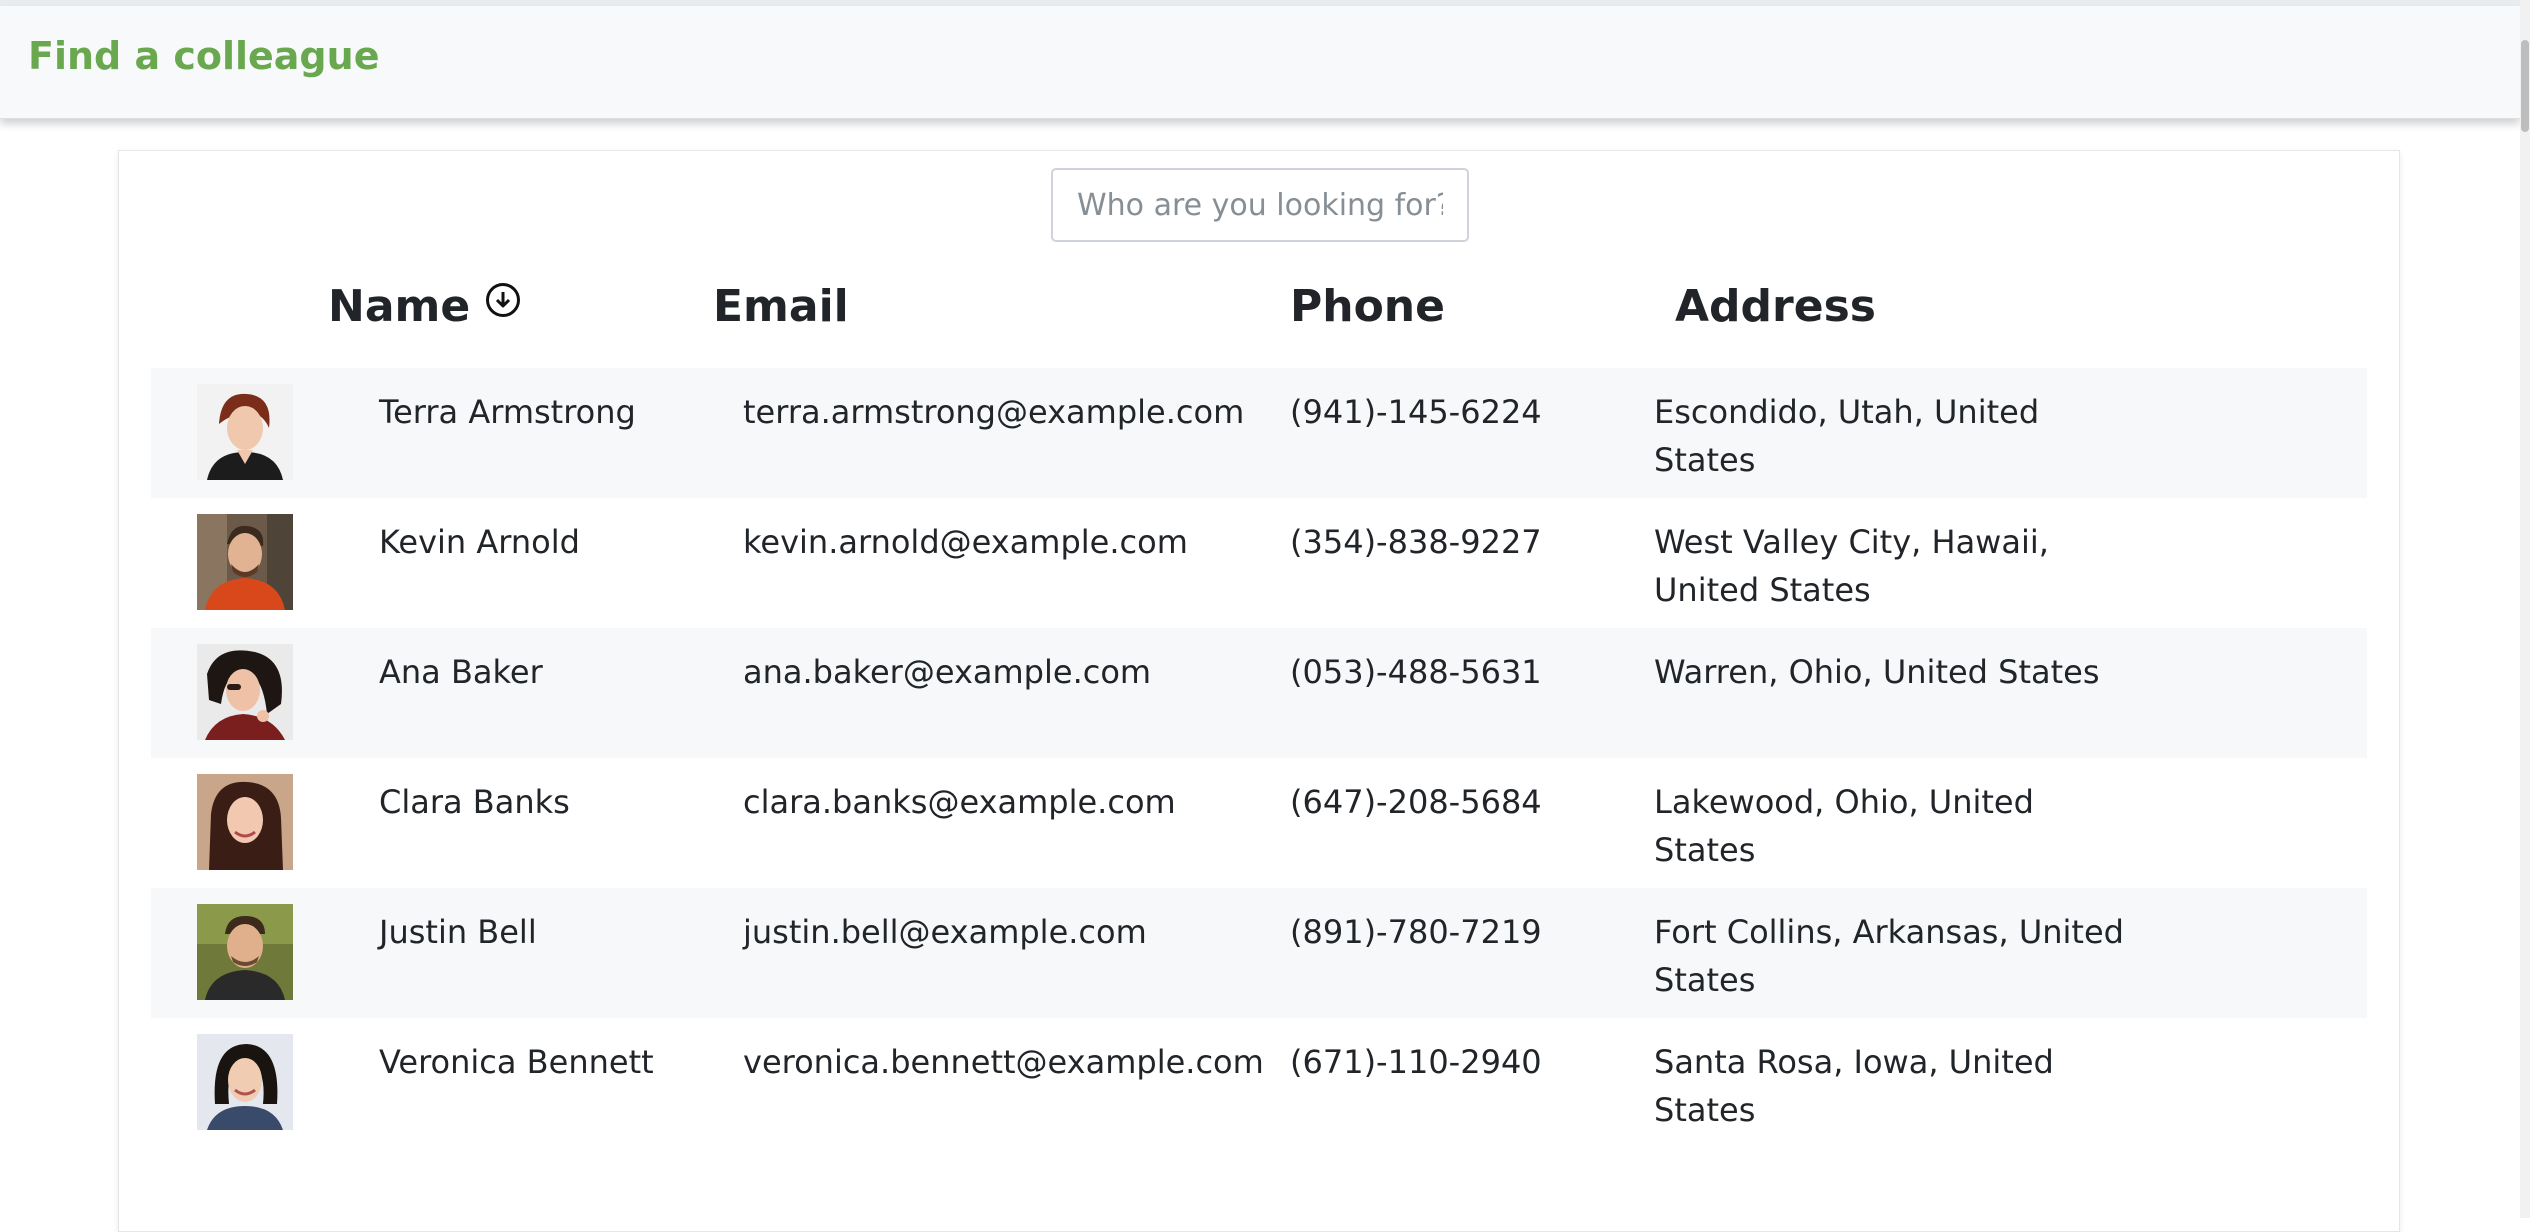 The width and height of the screenshot is (2530, 1232). Describe the element at coordinates (945, 932) in the screenshot. I see `cell-email: justin.bell@example.com` at that location.